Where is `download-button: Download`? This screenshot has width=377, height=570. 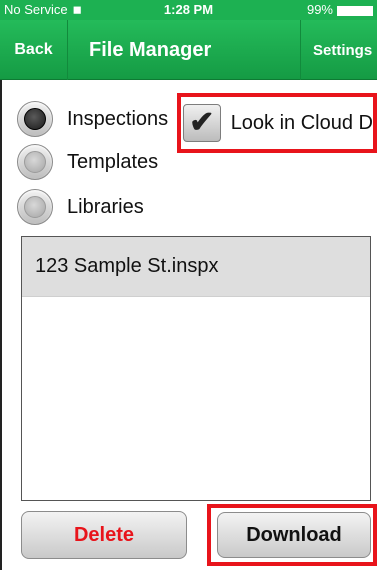
download-button: Download is located at coordinates (294, 535).